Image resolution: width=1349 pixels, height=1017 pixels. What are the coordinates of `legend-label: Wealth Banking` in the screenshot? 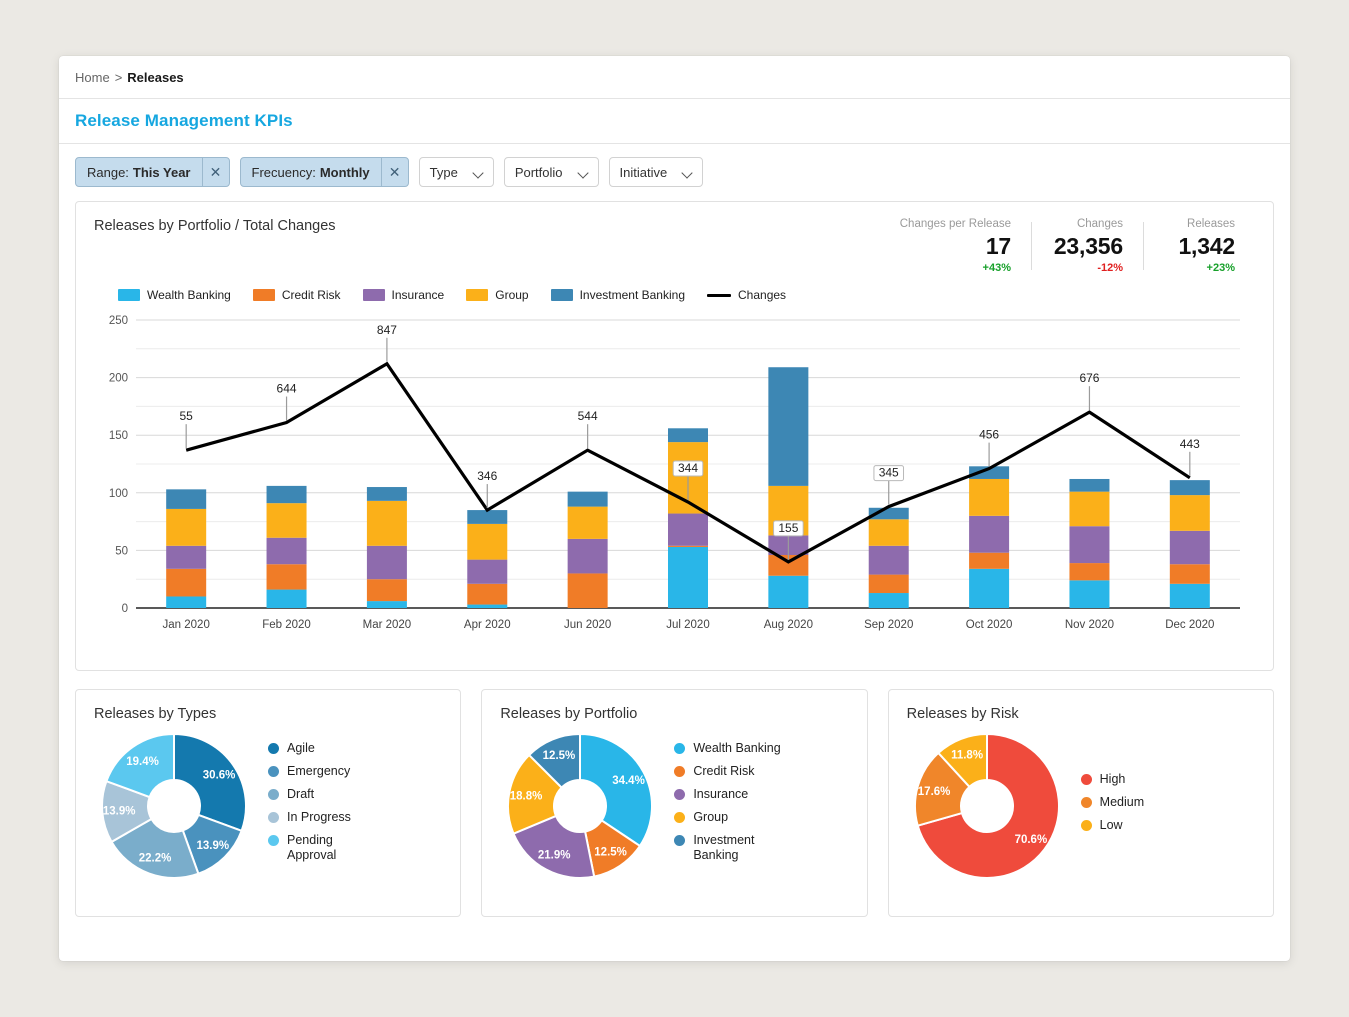 It's located at (189, 295).